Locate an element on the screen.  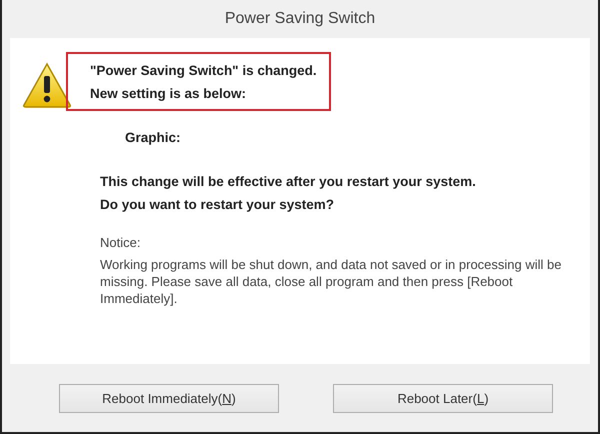
question-text: This change will be effective after you restart your system. is located at coordinates (288, 182).